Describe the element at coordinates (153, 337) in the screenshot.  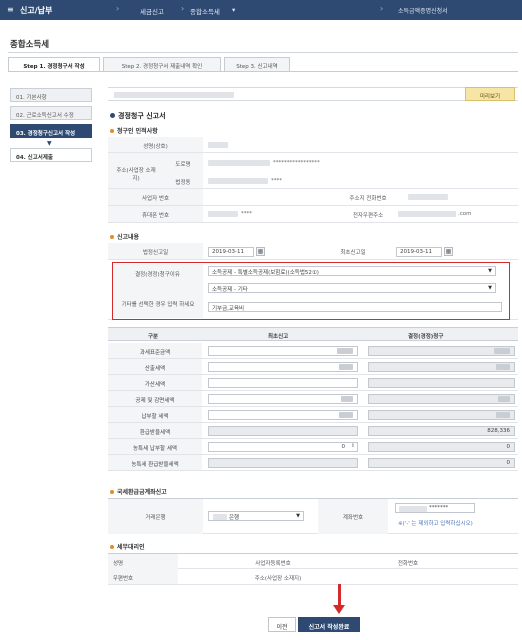
I see `col-category: 구분` at that location.